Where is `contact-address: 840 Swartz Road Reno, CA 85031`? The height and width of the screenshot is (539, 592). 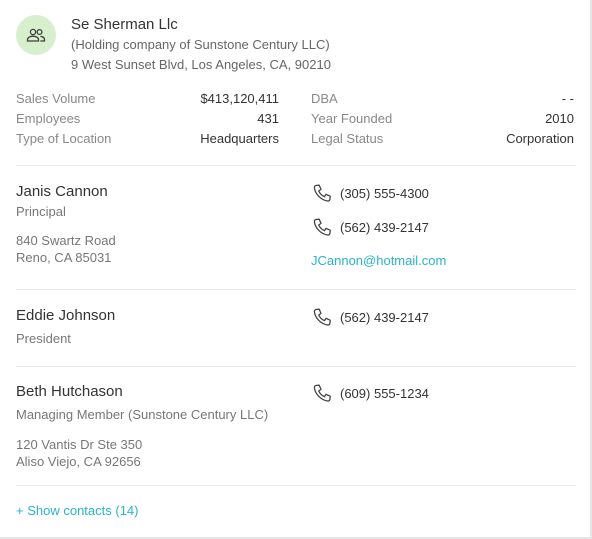 contact-address: 840 Swartz Road Reno, CA 85031 is located at coordinates (66, 249).